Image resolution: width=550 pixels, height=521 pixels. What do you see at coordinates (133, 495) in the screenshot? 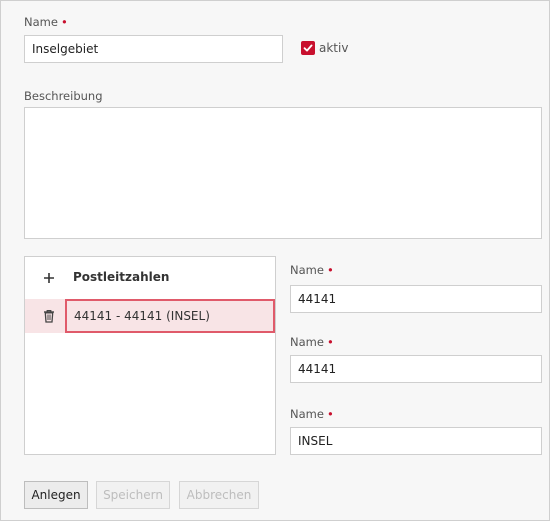
I see `save-button: Speichern` at bounding box center [133, 495].